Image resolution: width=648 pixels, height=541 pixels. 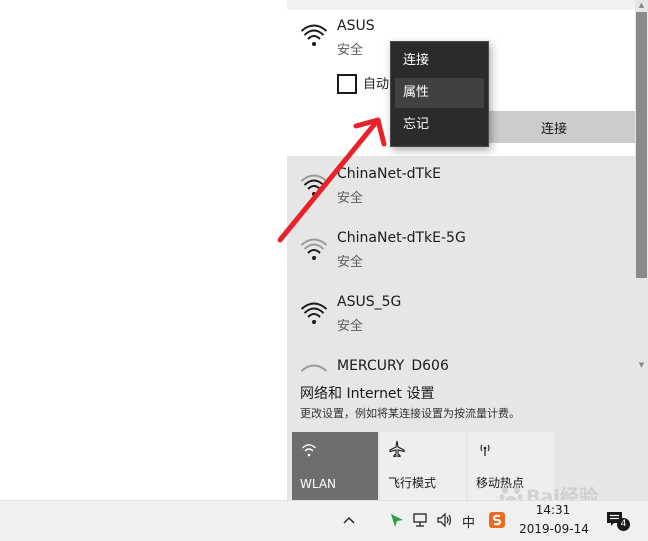 I want to click on autoconnect-label: 自动, so click(x=376, y=84).